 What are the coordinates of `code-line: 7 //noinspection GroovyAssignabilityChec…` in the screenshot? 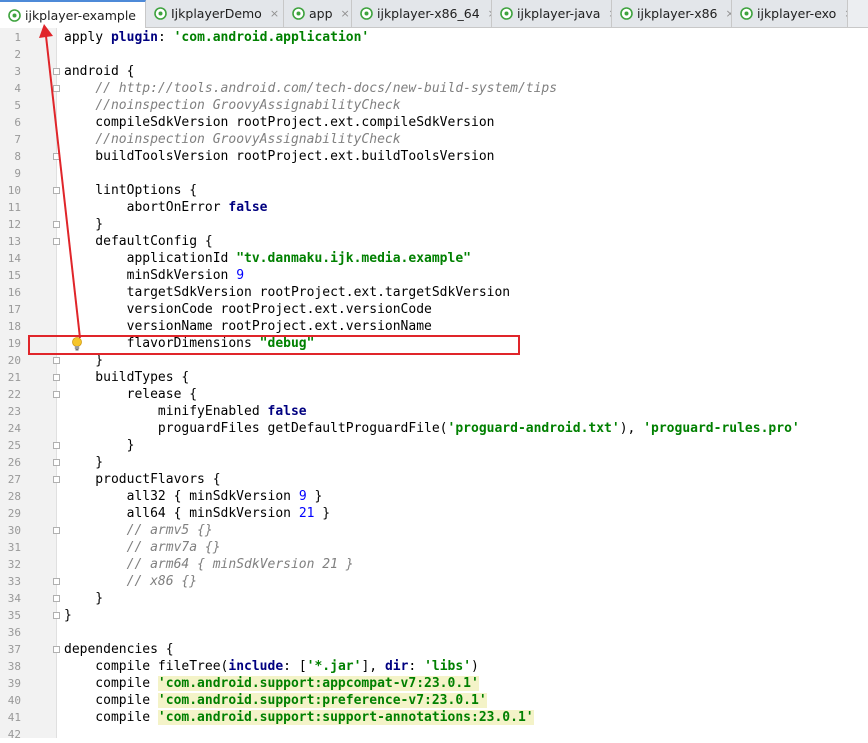 It's located at (434, 139).